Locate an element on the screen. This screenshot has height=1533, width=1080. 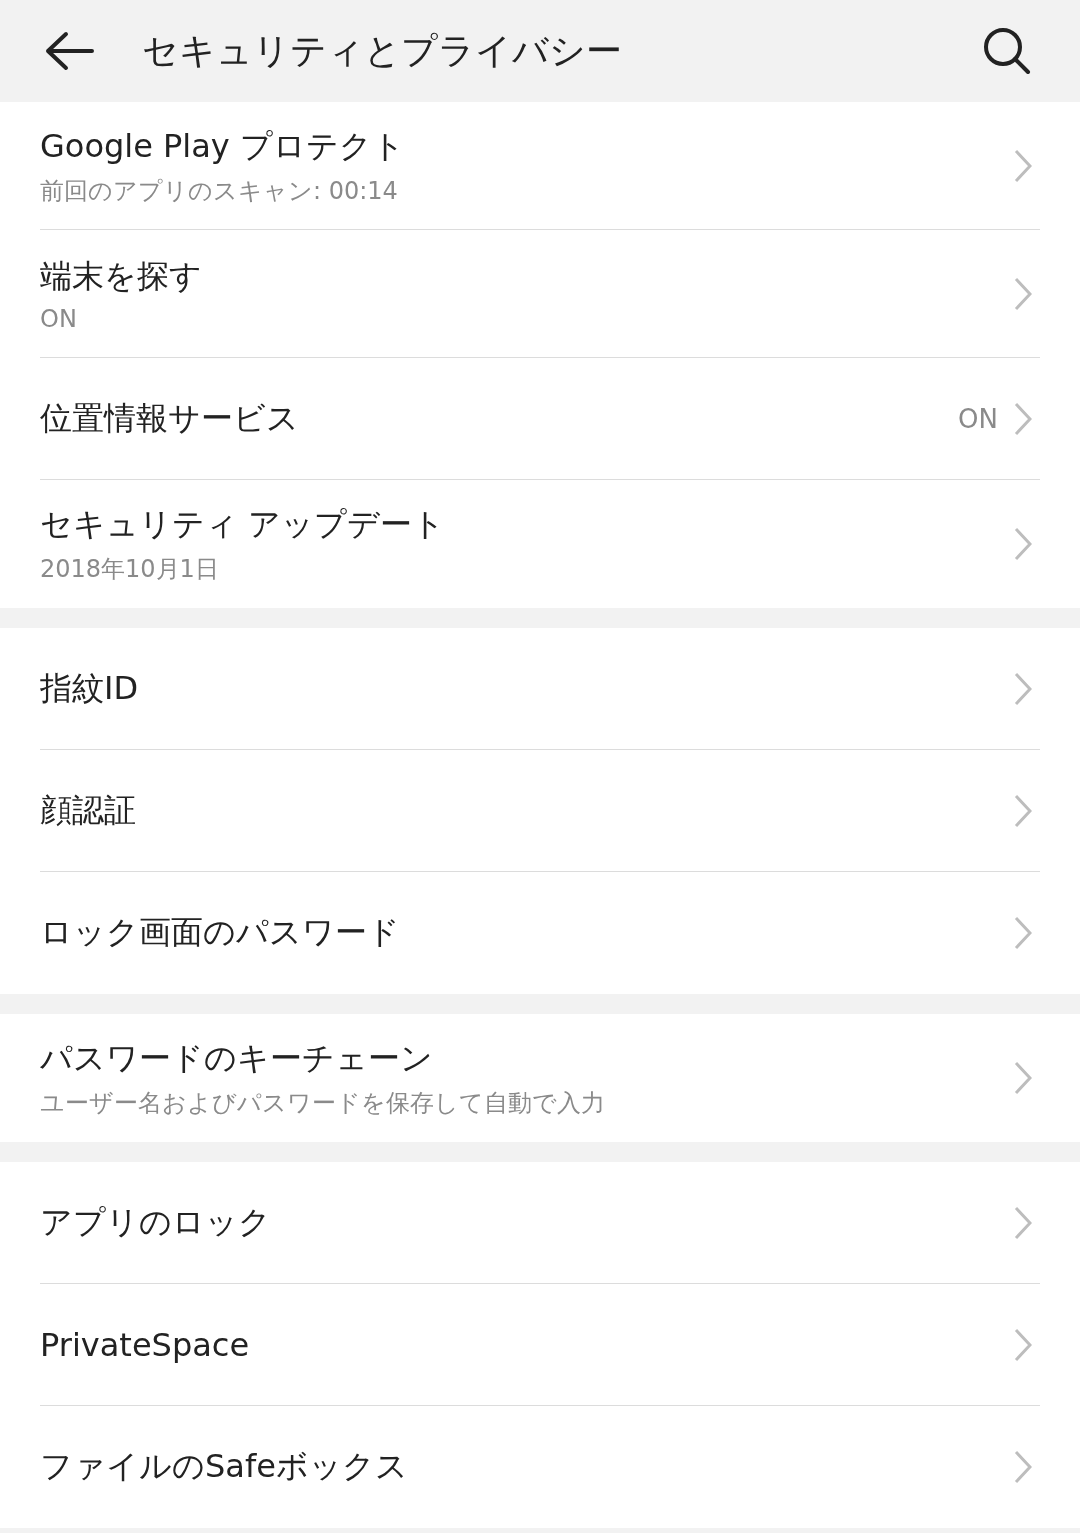
back-arrow-icon is located at coordinates (70, 51).